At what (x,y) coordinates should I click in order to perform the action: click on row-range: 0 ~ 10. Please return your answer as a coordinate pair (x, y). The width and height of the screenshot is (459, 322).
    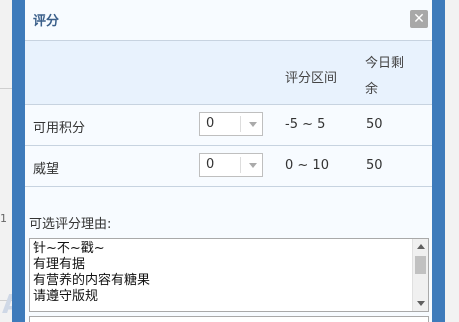
    Looking at the image, I should click on (307, 165).